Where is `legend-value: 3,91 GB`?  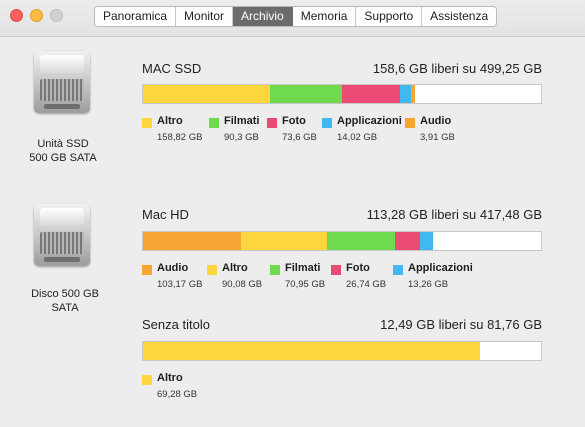 legend-value: 3,91 GB is located at coordinates (437, 137).